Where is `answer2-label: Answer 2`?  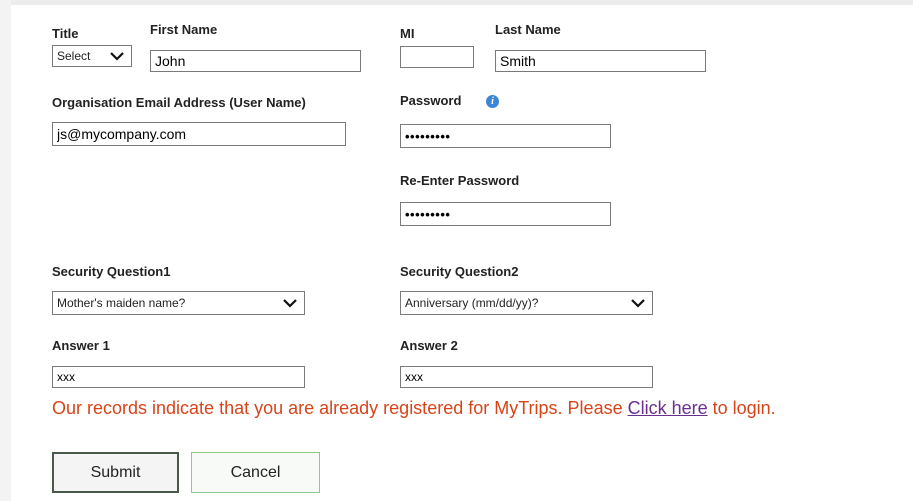 answer2-label: Answer 2 is located at coordinates (429, 345).